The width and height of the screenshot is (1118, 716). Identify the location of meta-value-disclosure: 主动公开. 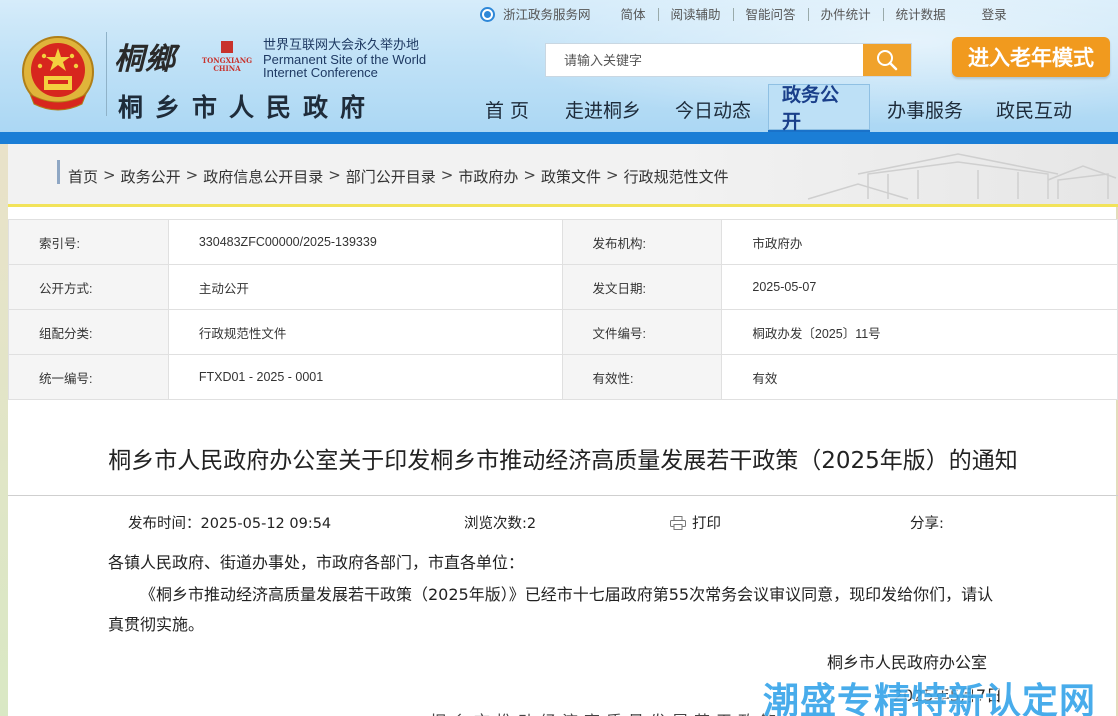
(365, 287).